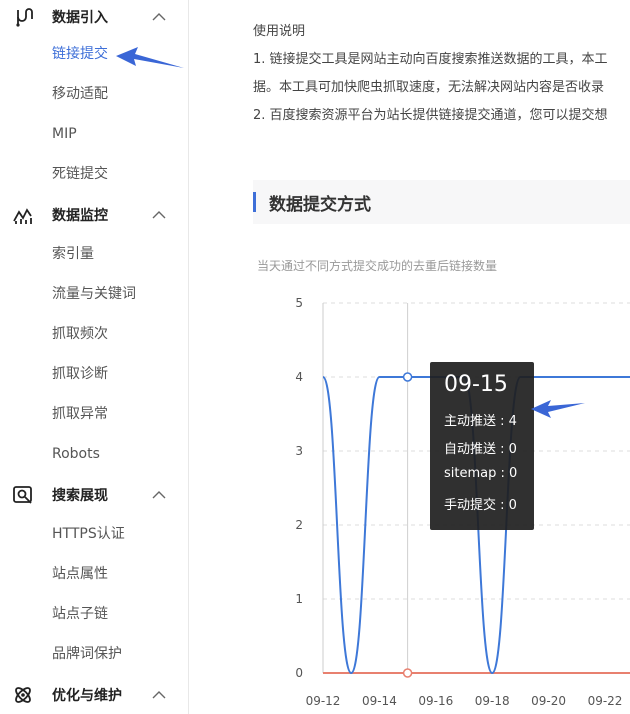  What do you see at coordinates (87, 654) in the screenshot?
I see `sidebar-item: 品牌词保护` at bounding box center [87, 654].